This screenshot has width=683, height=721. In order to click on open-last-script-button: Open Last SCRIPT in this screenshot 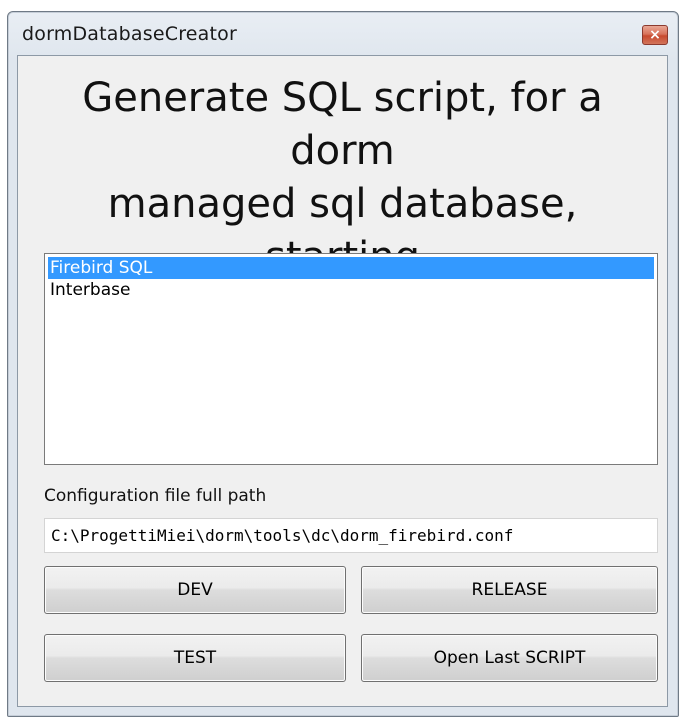, I will do `click(509, 658)`.